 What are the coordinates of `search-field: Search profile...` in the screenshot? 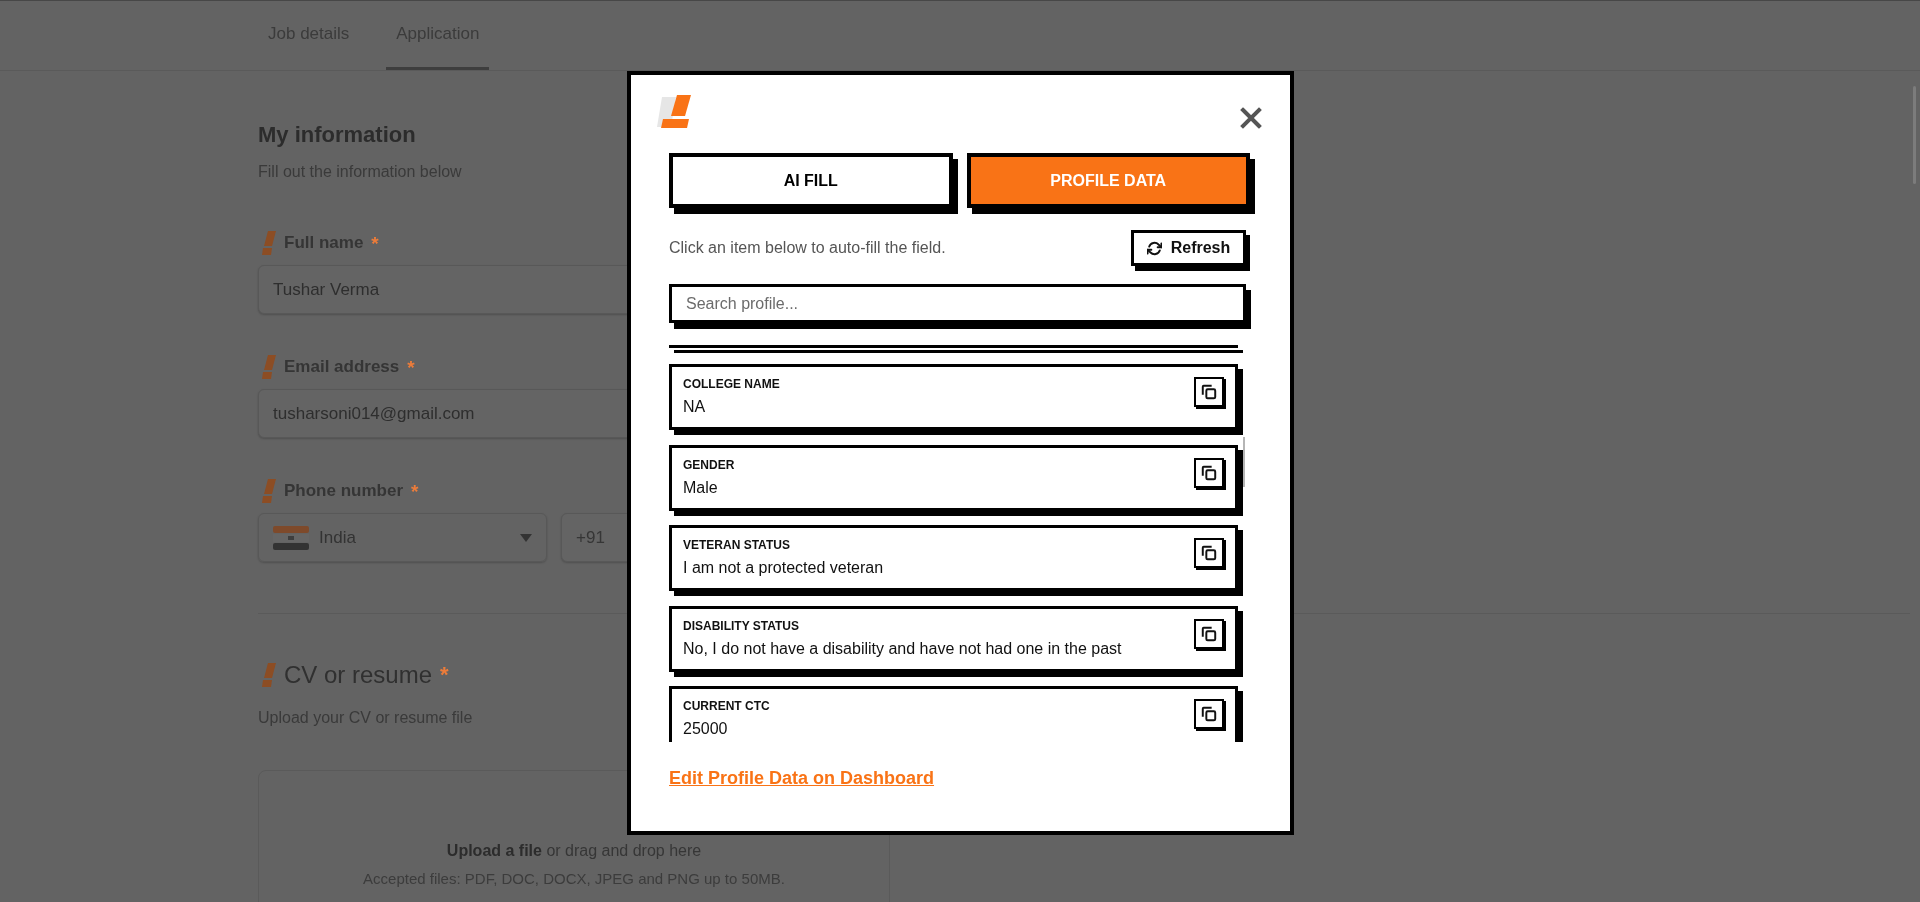 It's located at (957, 303).